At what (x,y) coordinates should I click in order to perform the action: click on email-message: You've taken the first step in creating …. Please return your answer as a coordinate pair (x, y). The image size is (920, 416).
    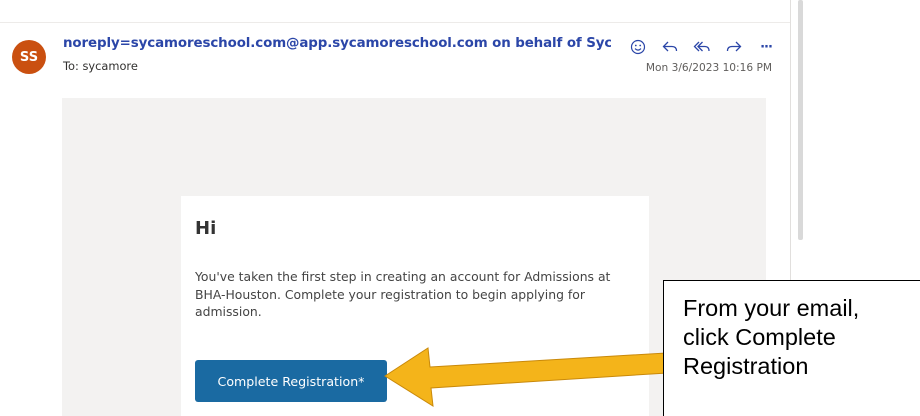
    Looking at the image, I should click on (403, 294).